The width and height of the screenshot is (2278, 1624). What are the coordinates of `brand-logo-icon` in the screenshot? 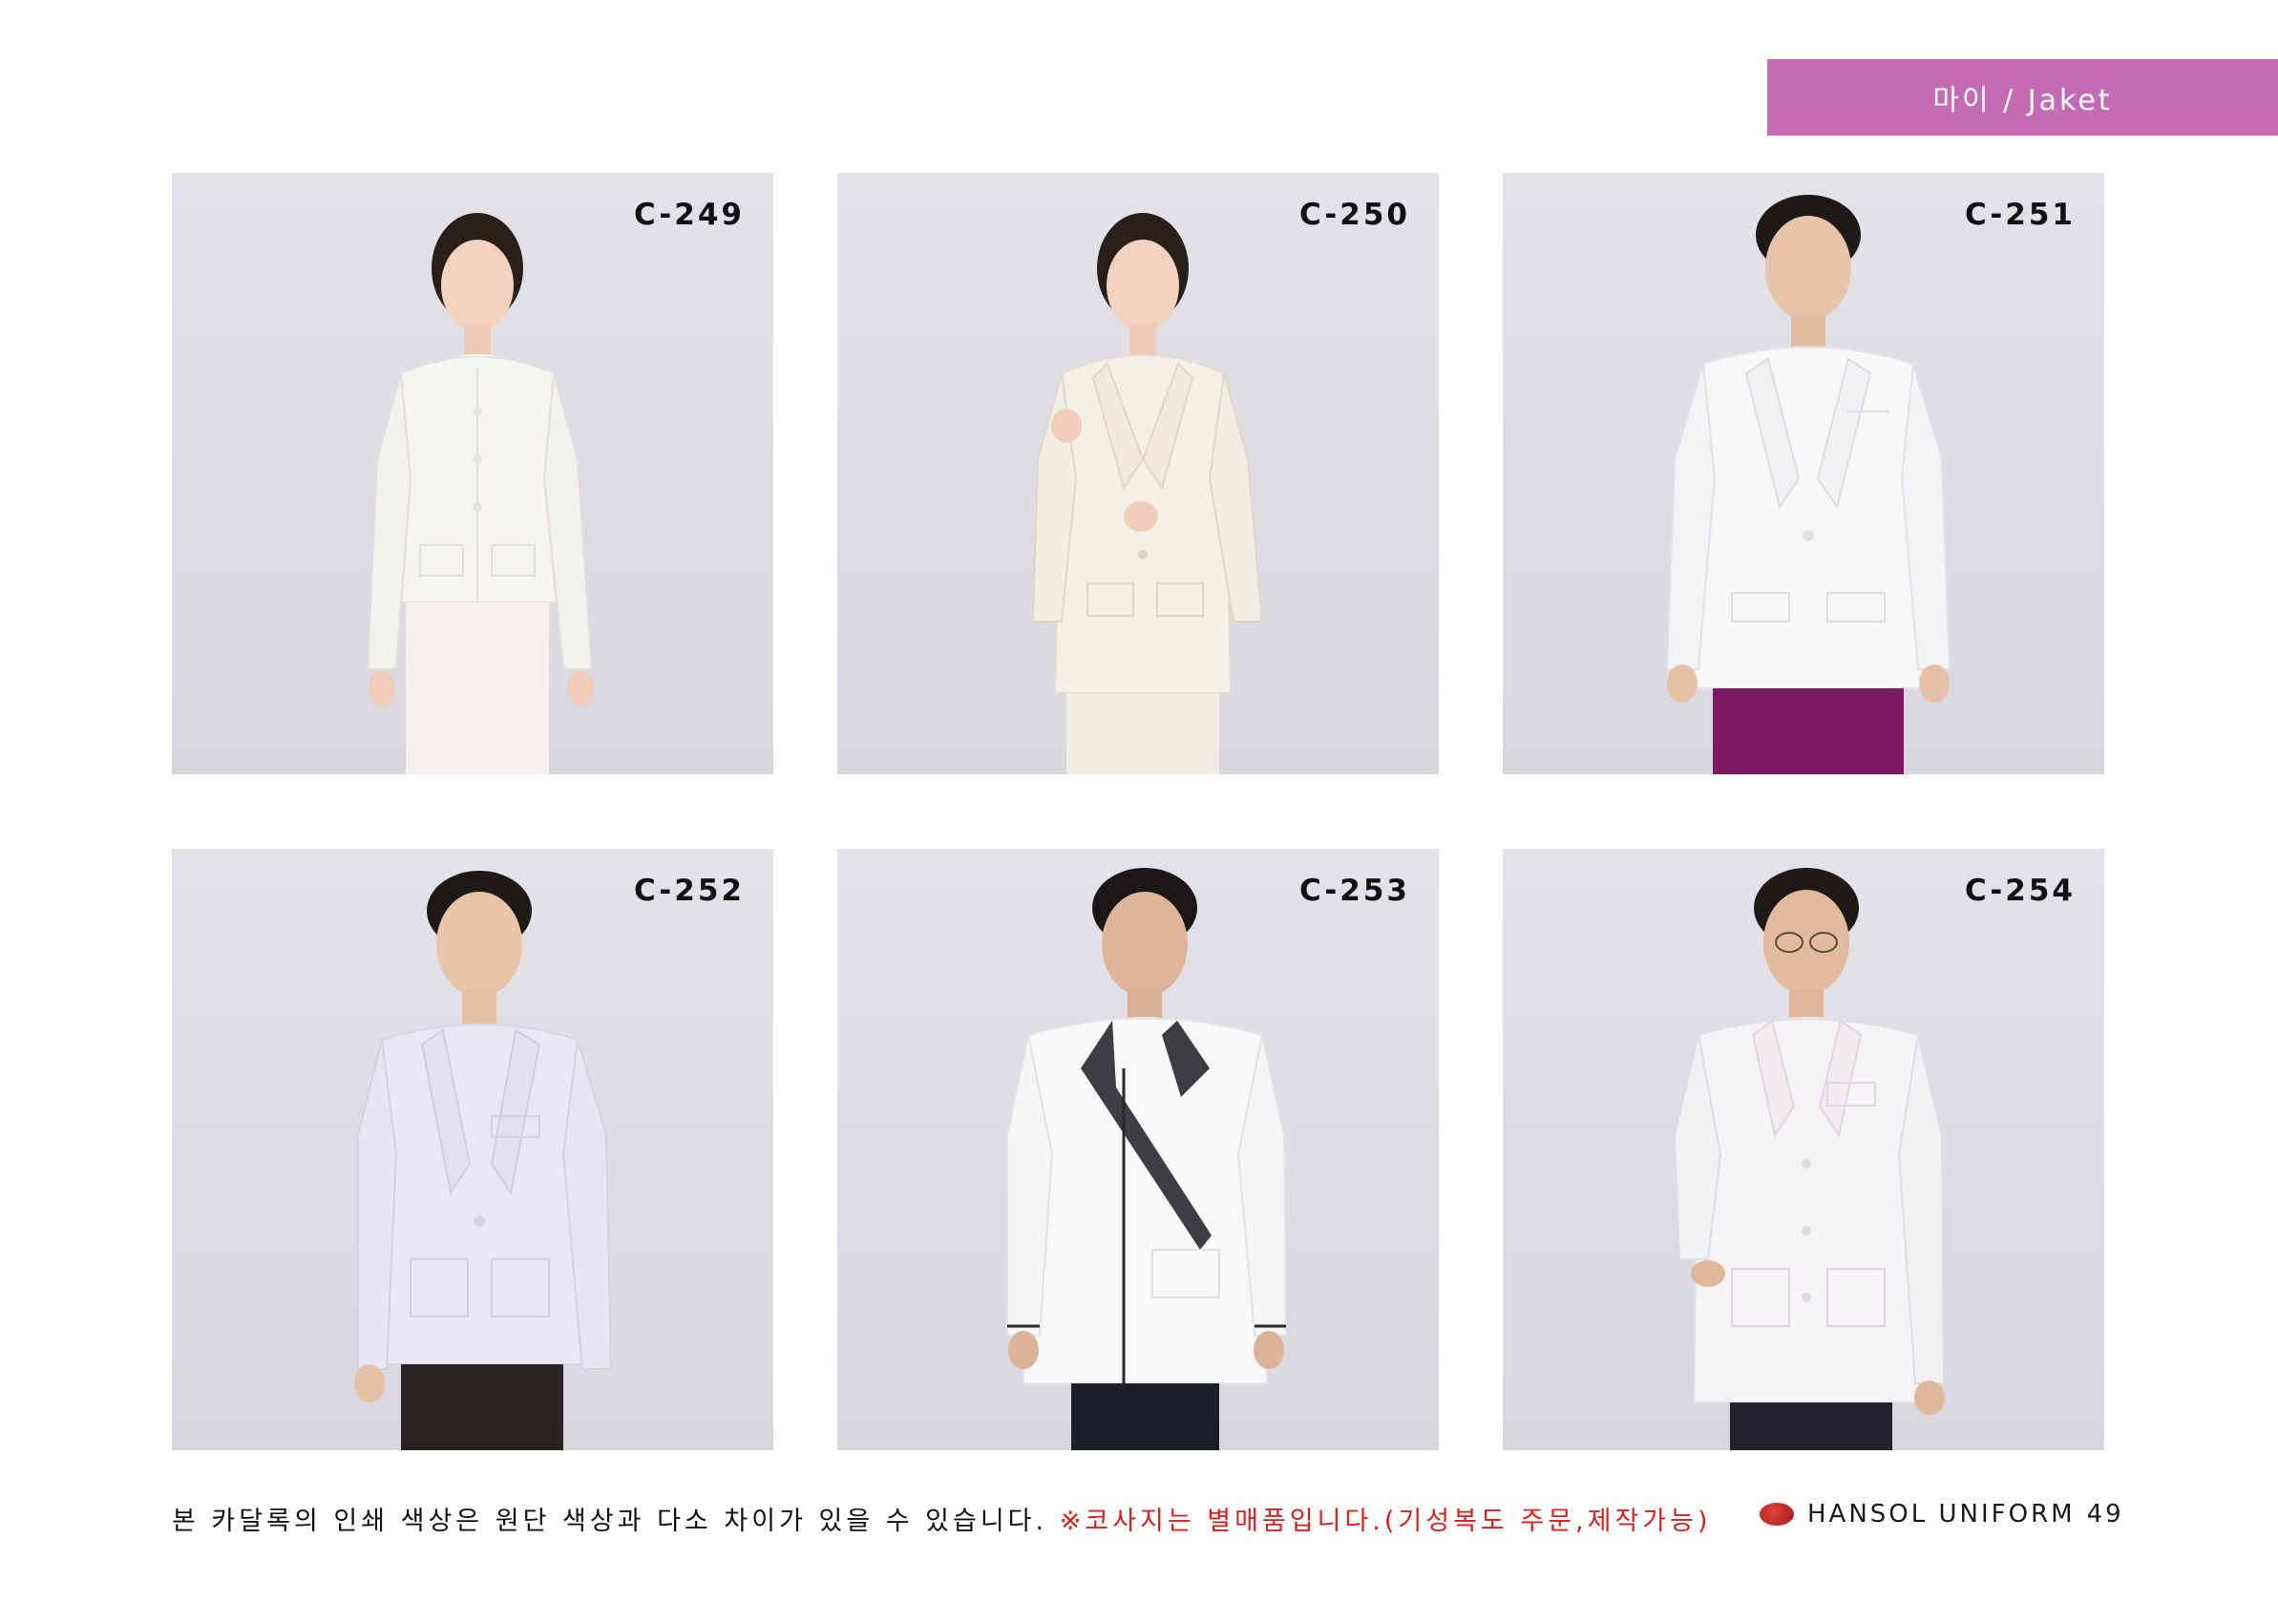 It's located at (1777, 1514).